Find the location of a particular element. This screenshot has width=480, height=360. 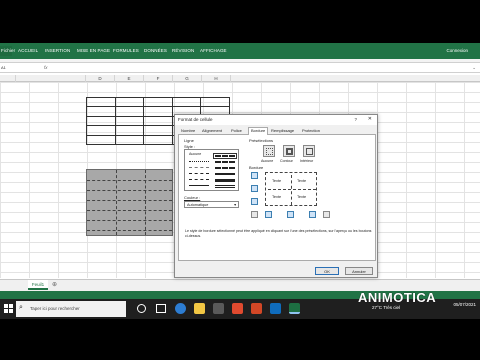

style-medium-dash-selected is located at coordinates (225, 156).